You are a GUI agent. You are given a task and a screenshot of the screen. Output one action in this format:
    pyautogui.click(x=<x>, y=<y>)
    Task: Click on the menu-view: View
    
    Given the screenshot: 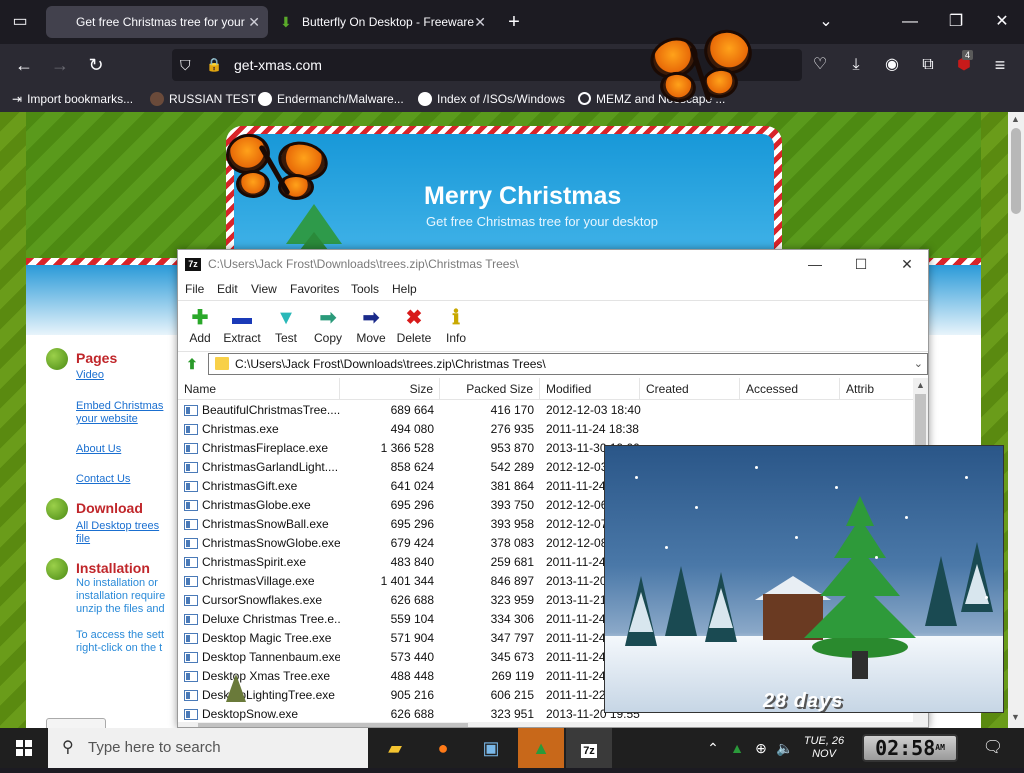 What is the action you would take?
    pyautogui.click(x=264, y=289)
    